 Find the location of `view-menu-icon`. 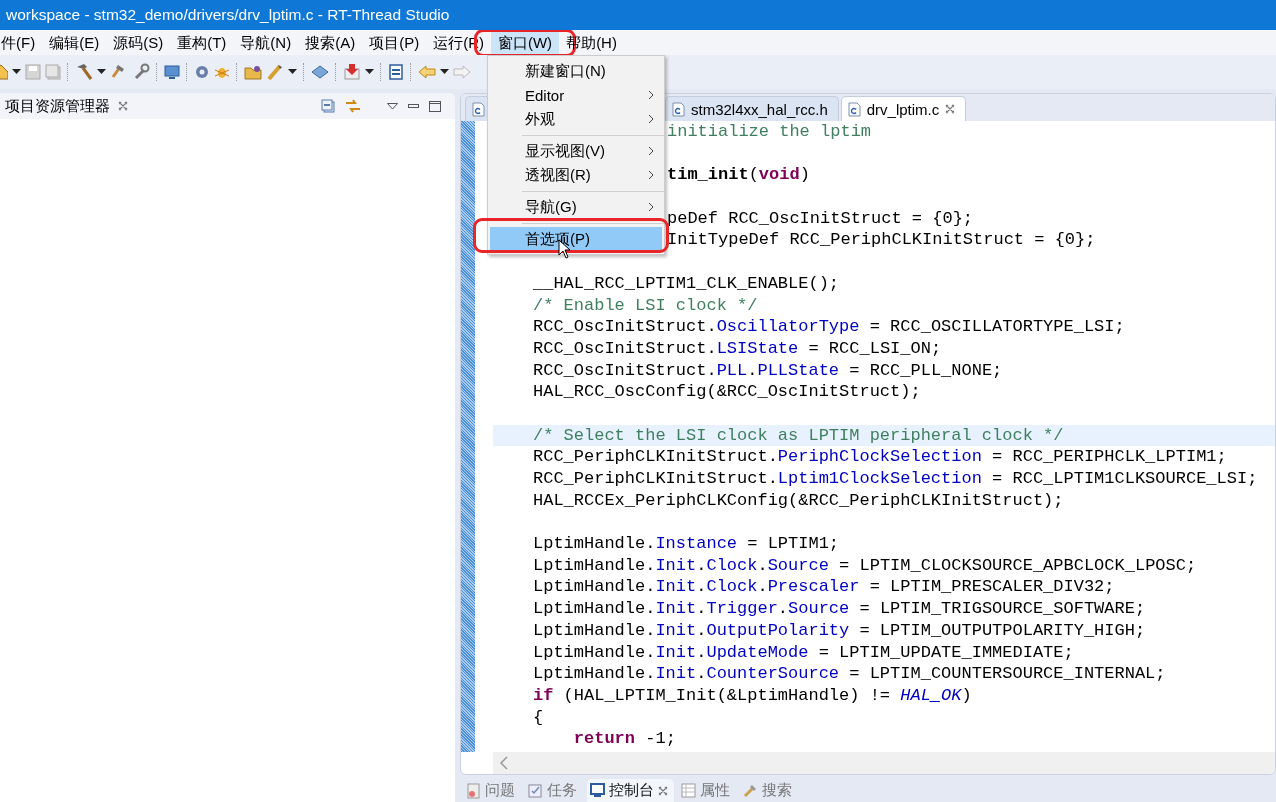

view-menu-icon is located at coordinates (392, 106).